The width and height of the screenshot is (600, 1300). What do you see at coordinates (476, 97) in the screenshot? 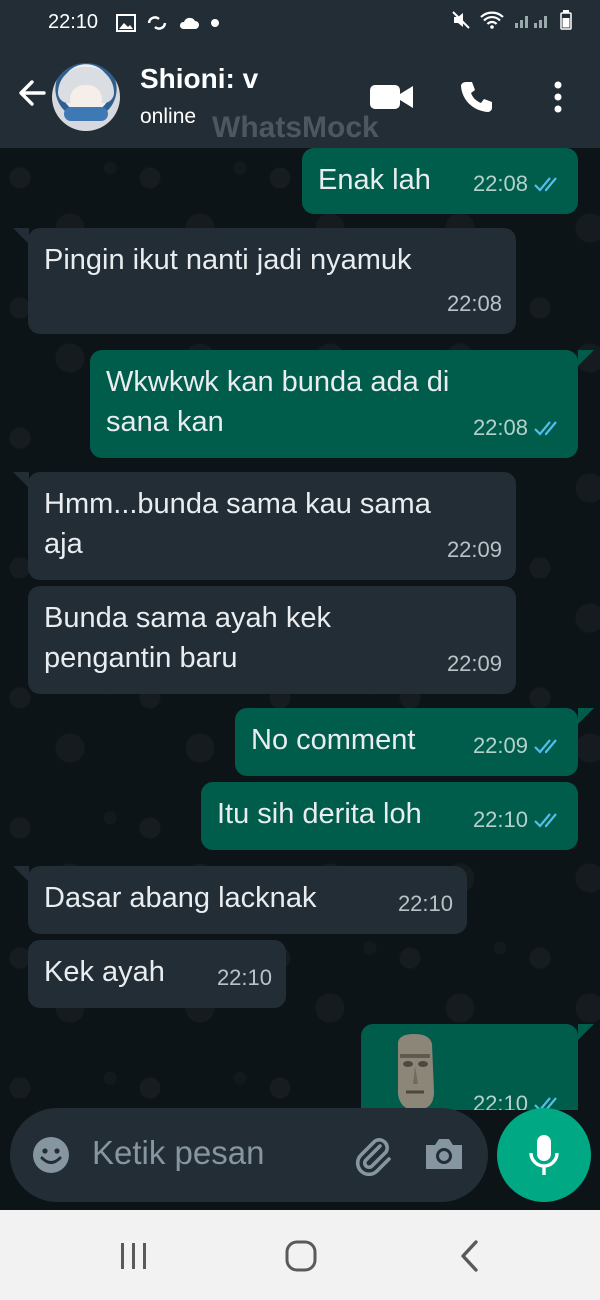
I see `voice-call-icon` at bounding box center [476, 97].